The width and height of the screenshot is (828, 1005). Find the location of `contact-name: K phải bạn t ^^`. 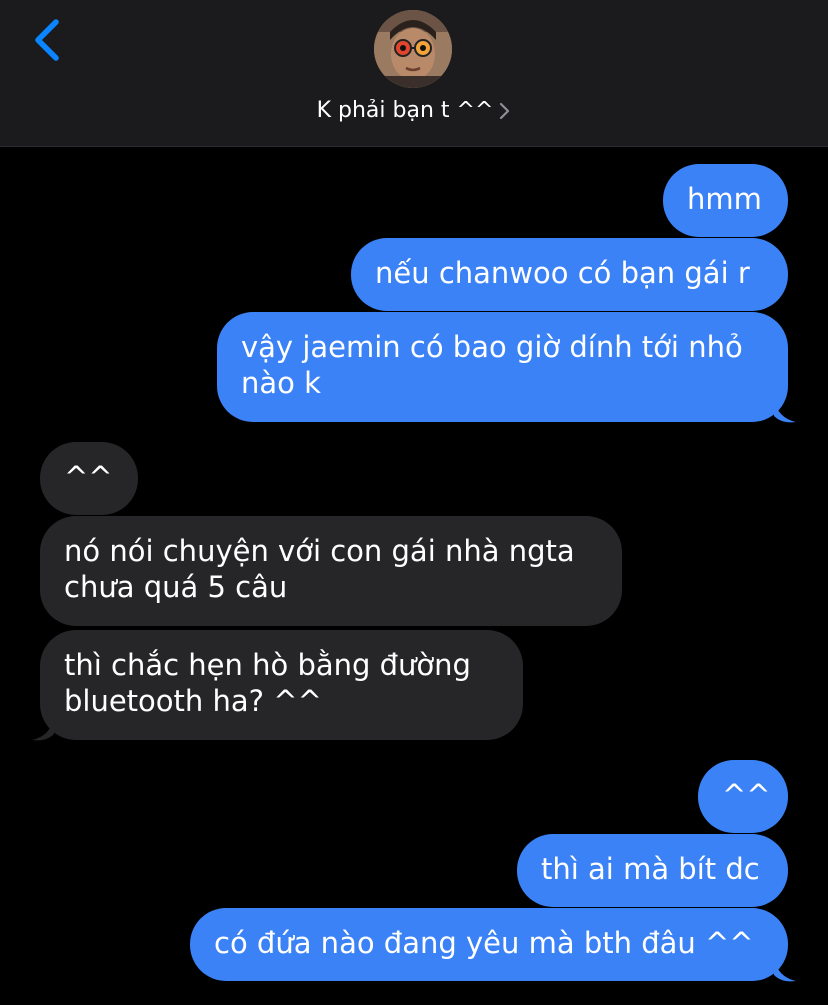

contact-name: K phải bạn t ^^ is located at coordinates (405, 110).